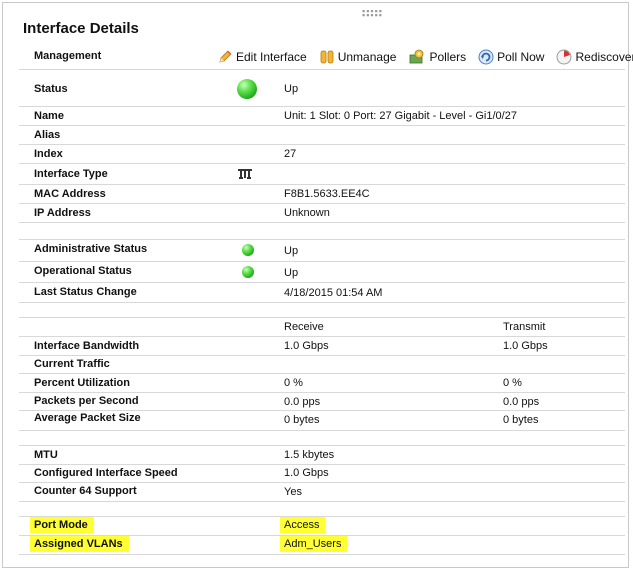  I want to click on traffic-header-row: Receive Transmit, so click(322, 327).